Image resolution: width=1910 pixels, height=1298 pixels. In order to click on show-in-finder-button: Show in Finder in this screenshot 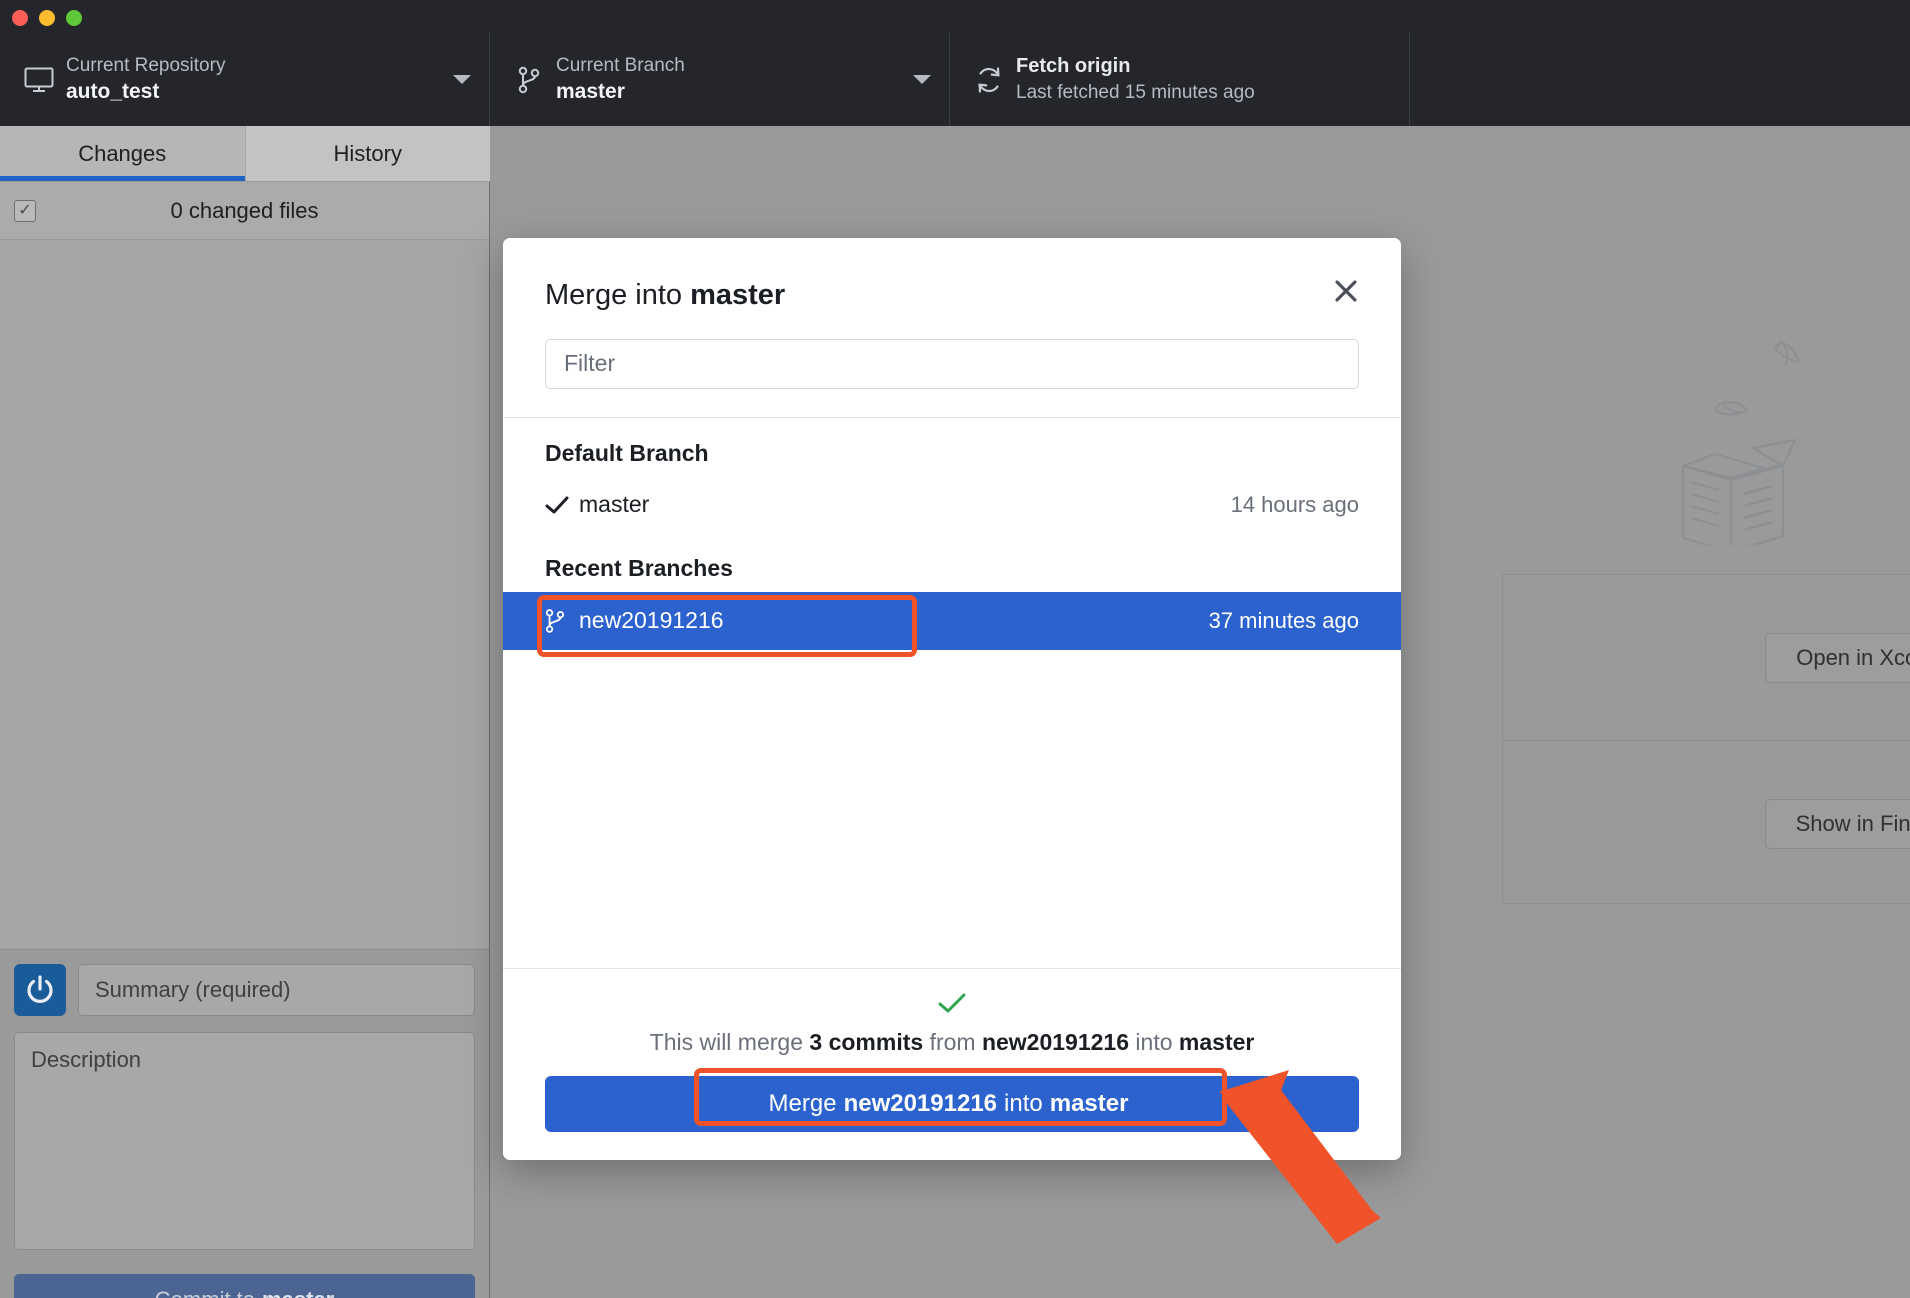, I will do `click(1837, 824)`.